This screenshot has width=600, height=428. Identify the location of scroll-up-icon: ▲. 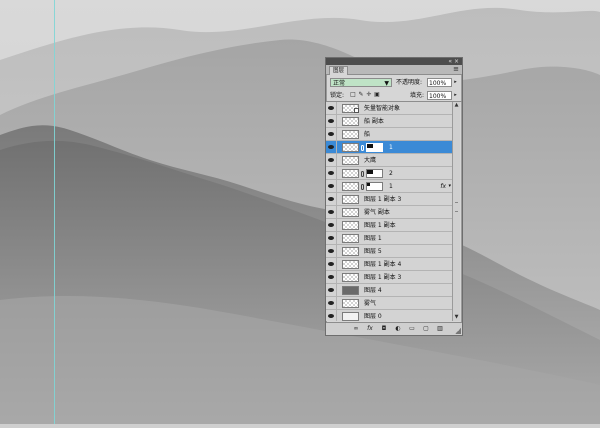
(456, 105).